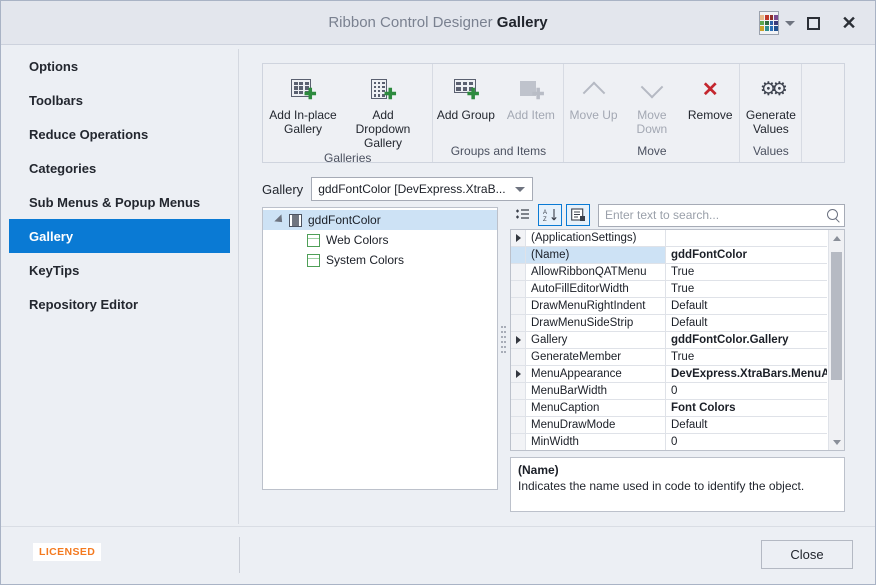 The height and width of the screenshot is (585, 876). I want to click on add-group-button: ✚ Add Group, so click(465, 96).